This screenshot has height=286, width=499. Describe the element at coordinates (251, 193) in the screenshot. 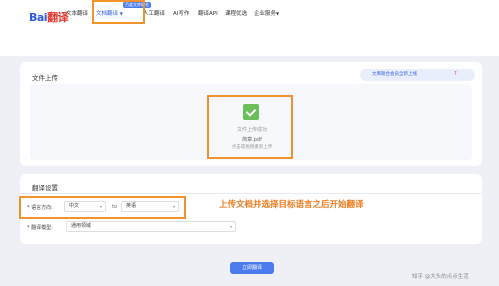

I see `settings-divider` at that location.